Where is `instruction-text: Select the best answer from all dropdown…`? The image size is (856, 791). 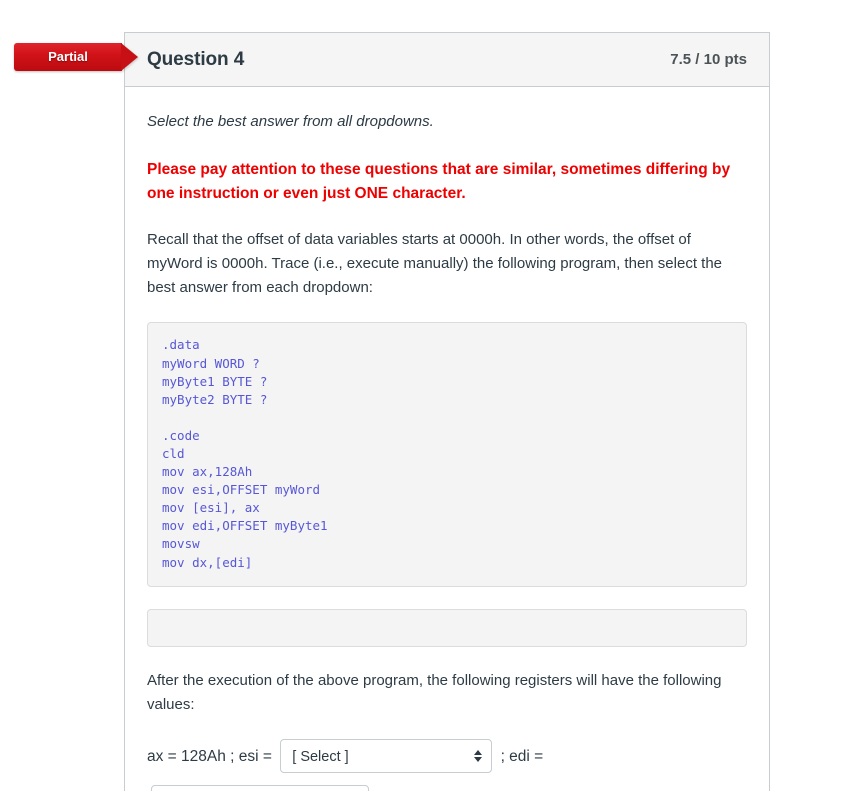
instruction-text: Select the best answer from all dropdown… is located at coordinates (290, 121).